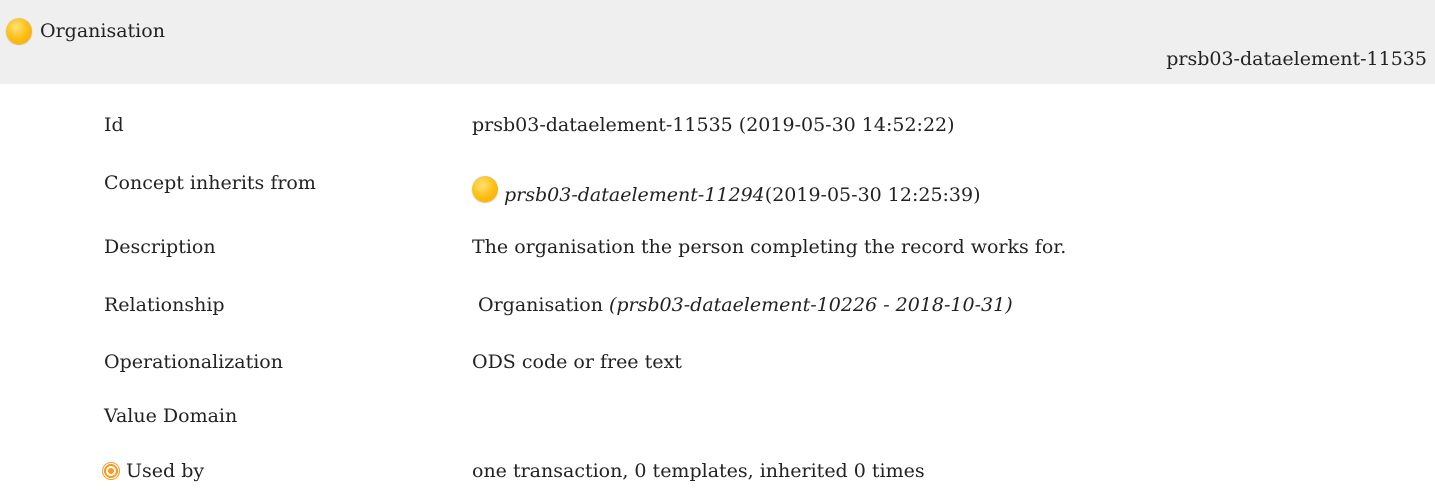  Describe the element at coordinates (810, 305) in the screenshot. I see `relationship-note: (prsb03-dataelement-10226 - 2018-10-31)` at that location.